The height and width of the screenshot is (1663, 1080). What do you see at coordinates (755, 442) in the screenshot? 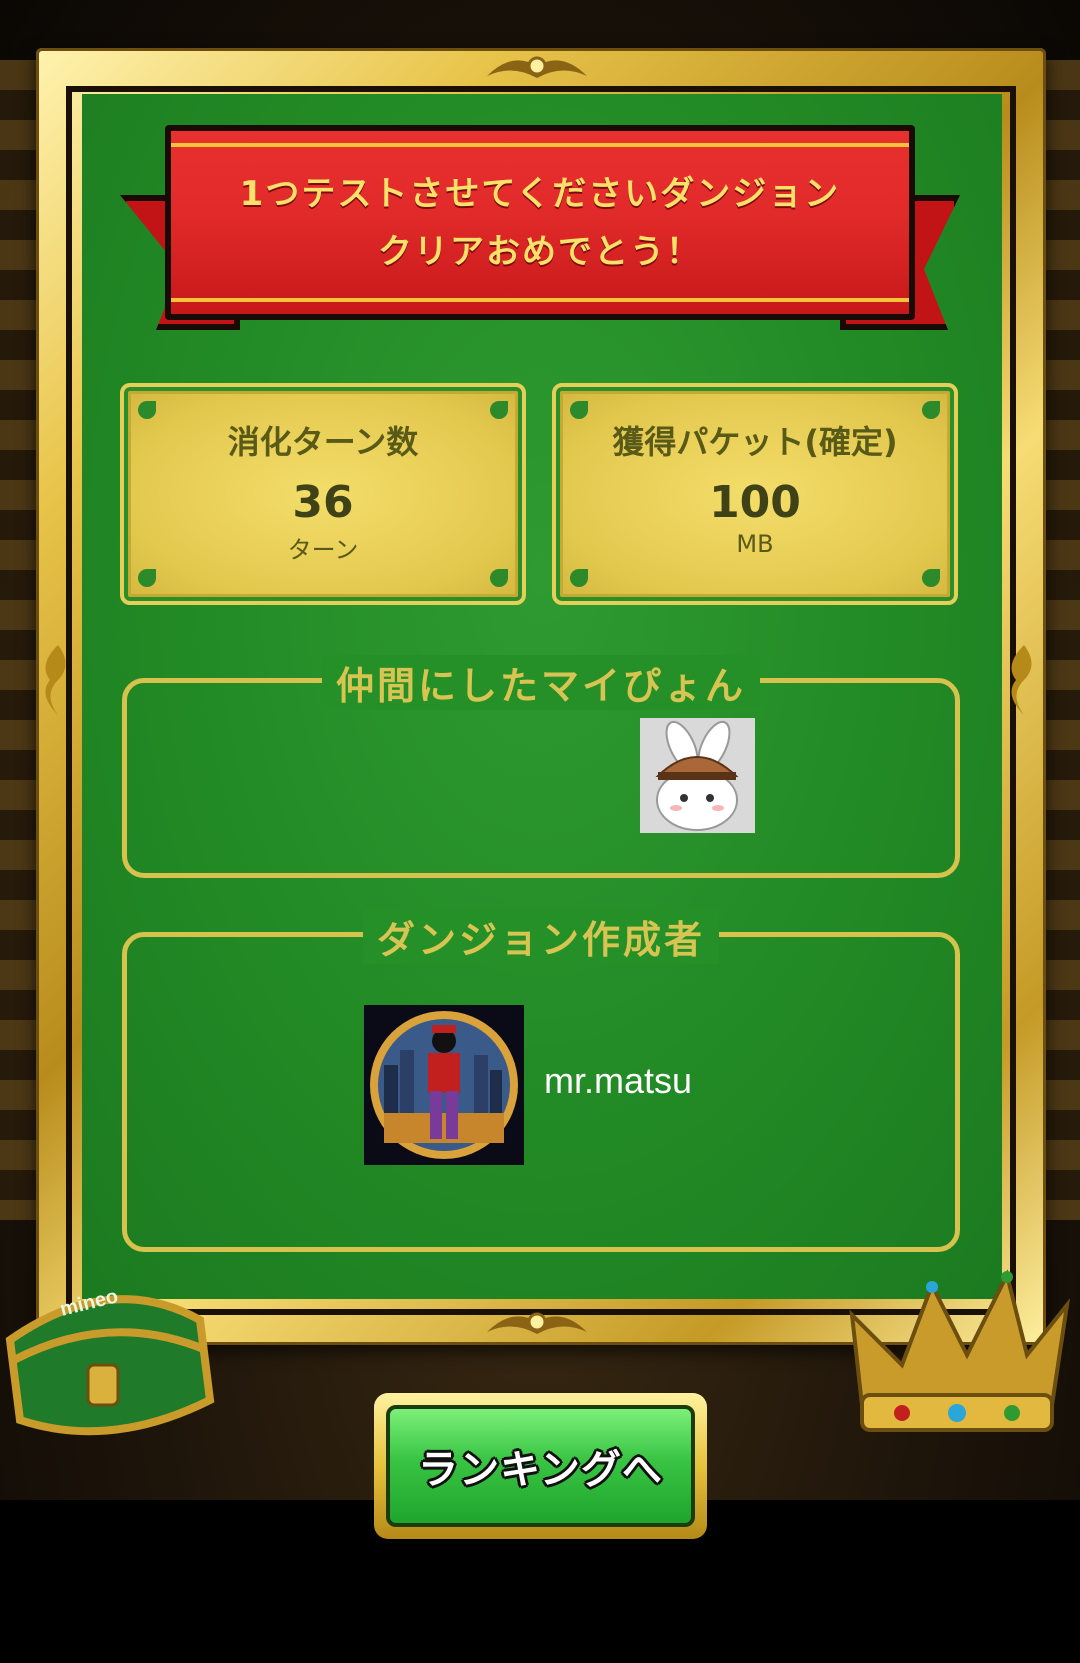
I see `packet-label: 獲得パケット(確定)` at bounding box center [755, 442].